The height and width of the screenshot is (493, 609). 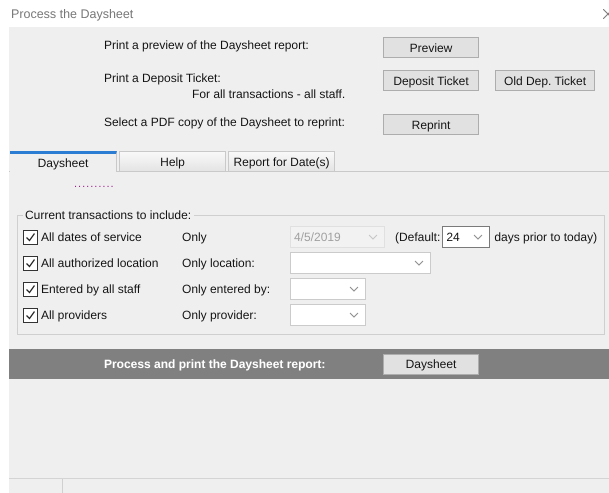 I want to click on action-note: For all transactions - all staff., so click(x=268, y=94).